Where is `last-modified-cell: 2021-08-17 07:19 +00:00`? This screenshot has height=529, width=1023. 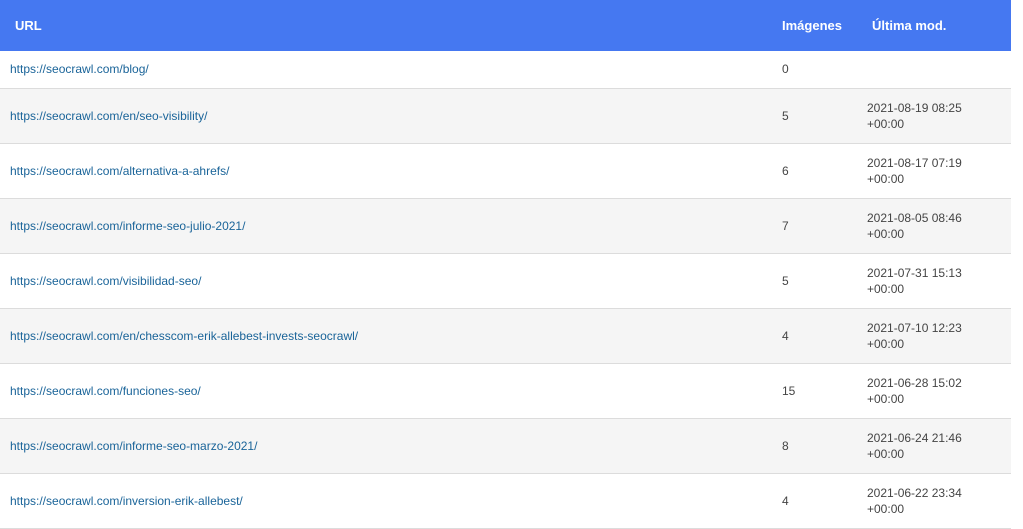 last-modified-cell: 2021-08-17 07:19 +00:00 is located at coordinates (937, 170).